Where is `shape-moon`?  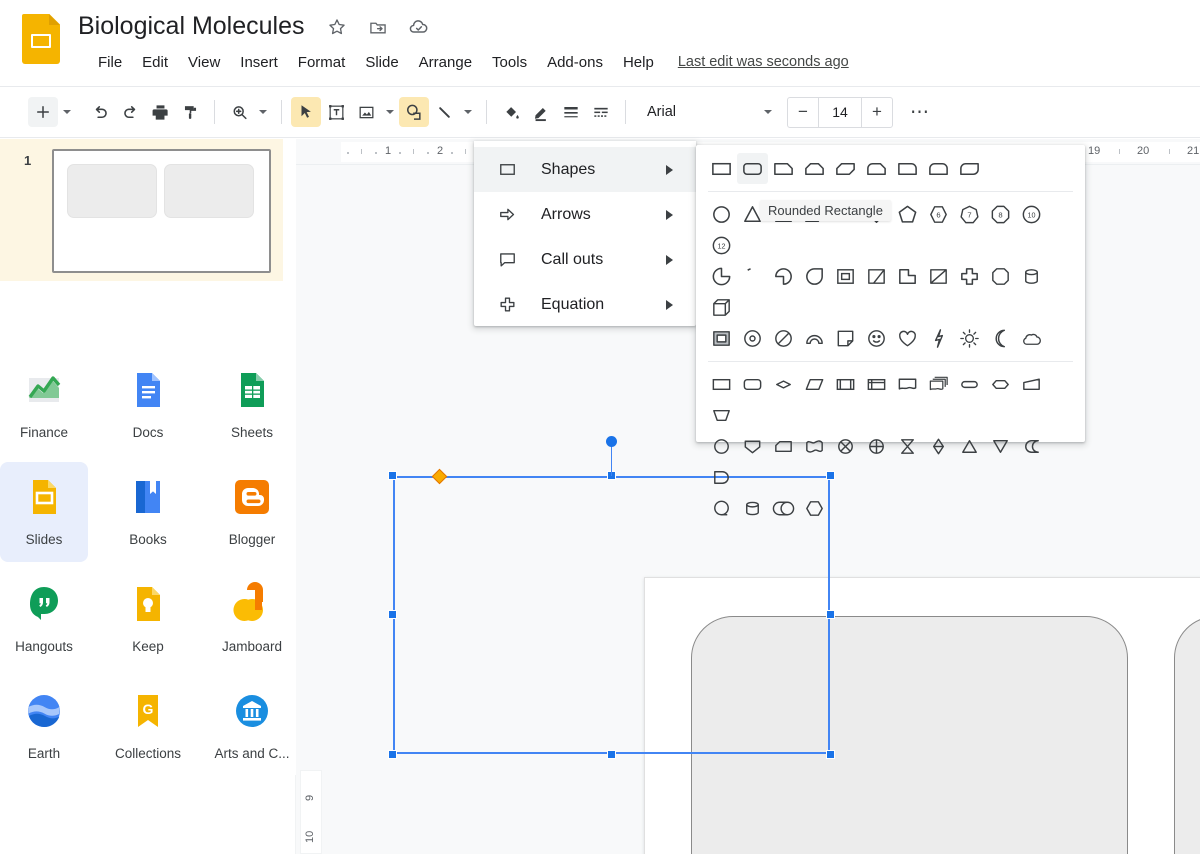 shape-moon is located at coordinates (1000, 338).